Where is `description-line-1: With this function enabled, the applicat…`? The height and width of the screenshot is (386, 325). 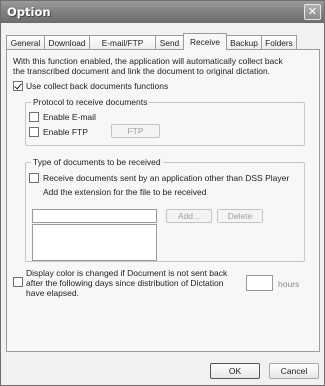 description-line-1: With this function enabled, the applicat… is located at coordinates (148, 61).